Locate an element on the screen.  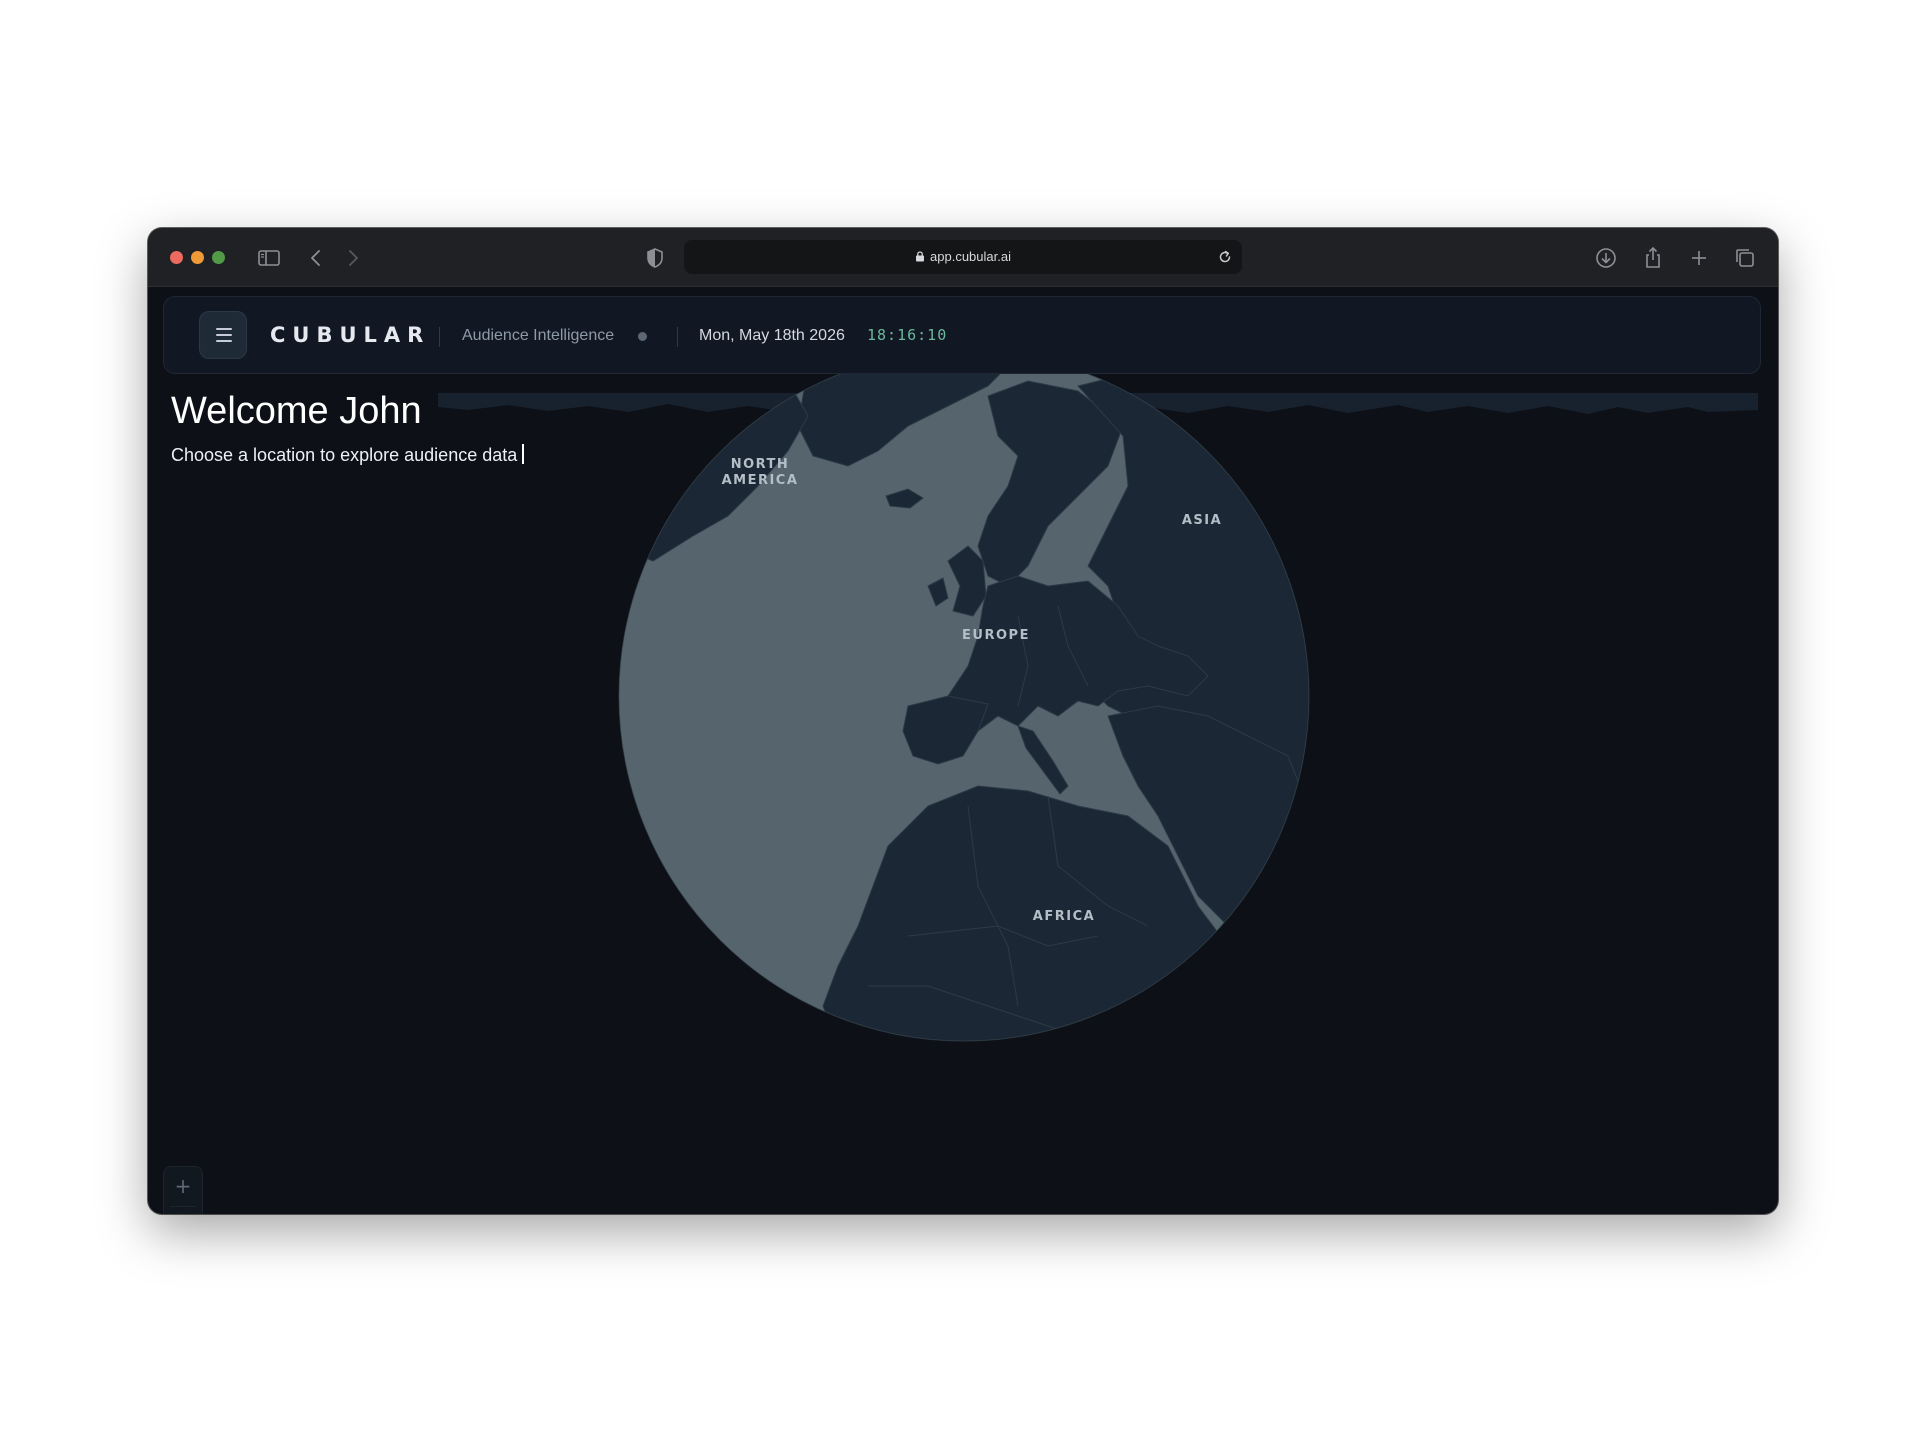
brand-logo: CUBULAR is located at coordinates (350, 335).